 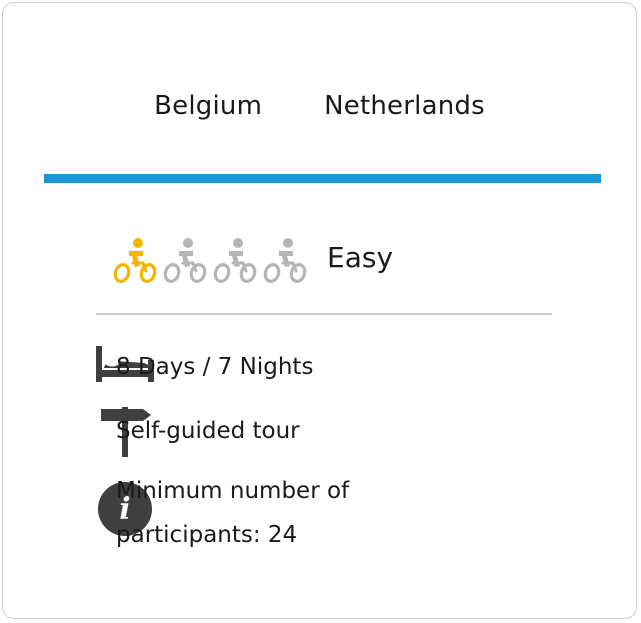 What do you see at coordinates (322, 178) in the screenshot?
I see `accent-bar` at bounding box center [322, 178].